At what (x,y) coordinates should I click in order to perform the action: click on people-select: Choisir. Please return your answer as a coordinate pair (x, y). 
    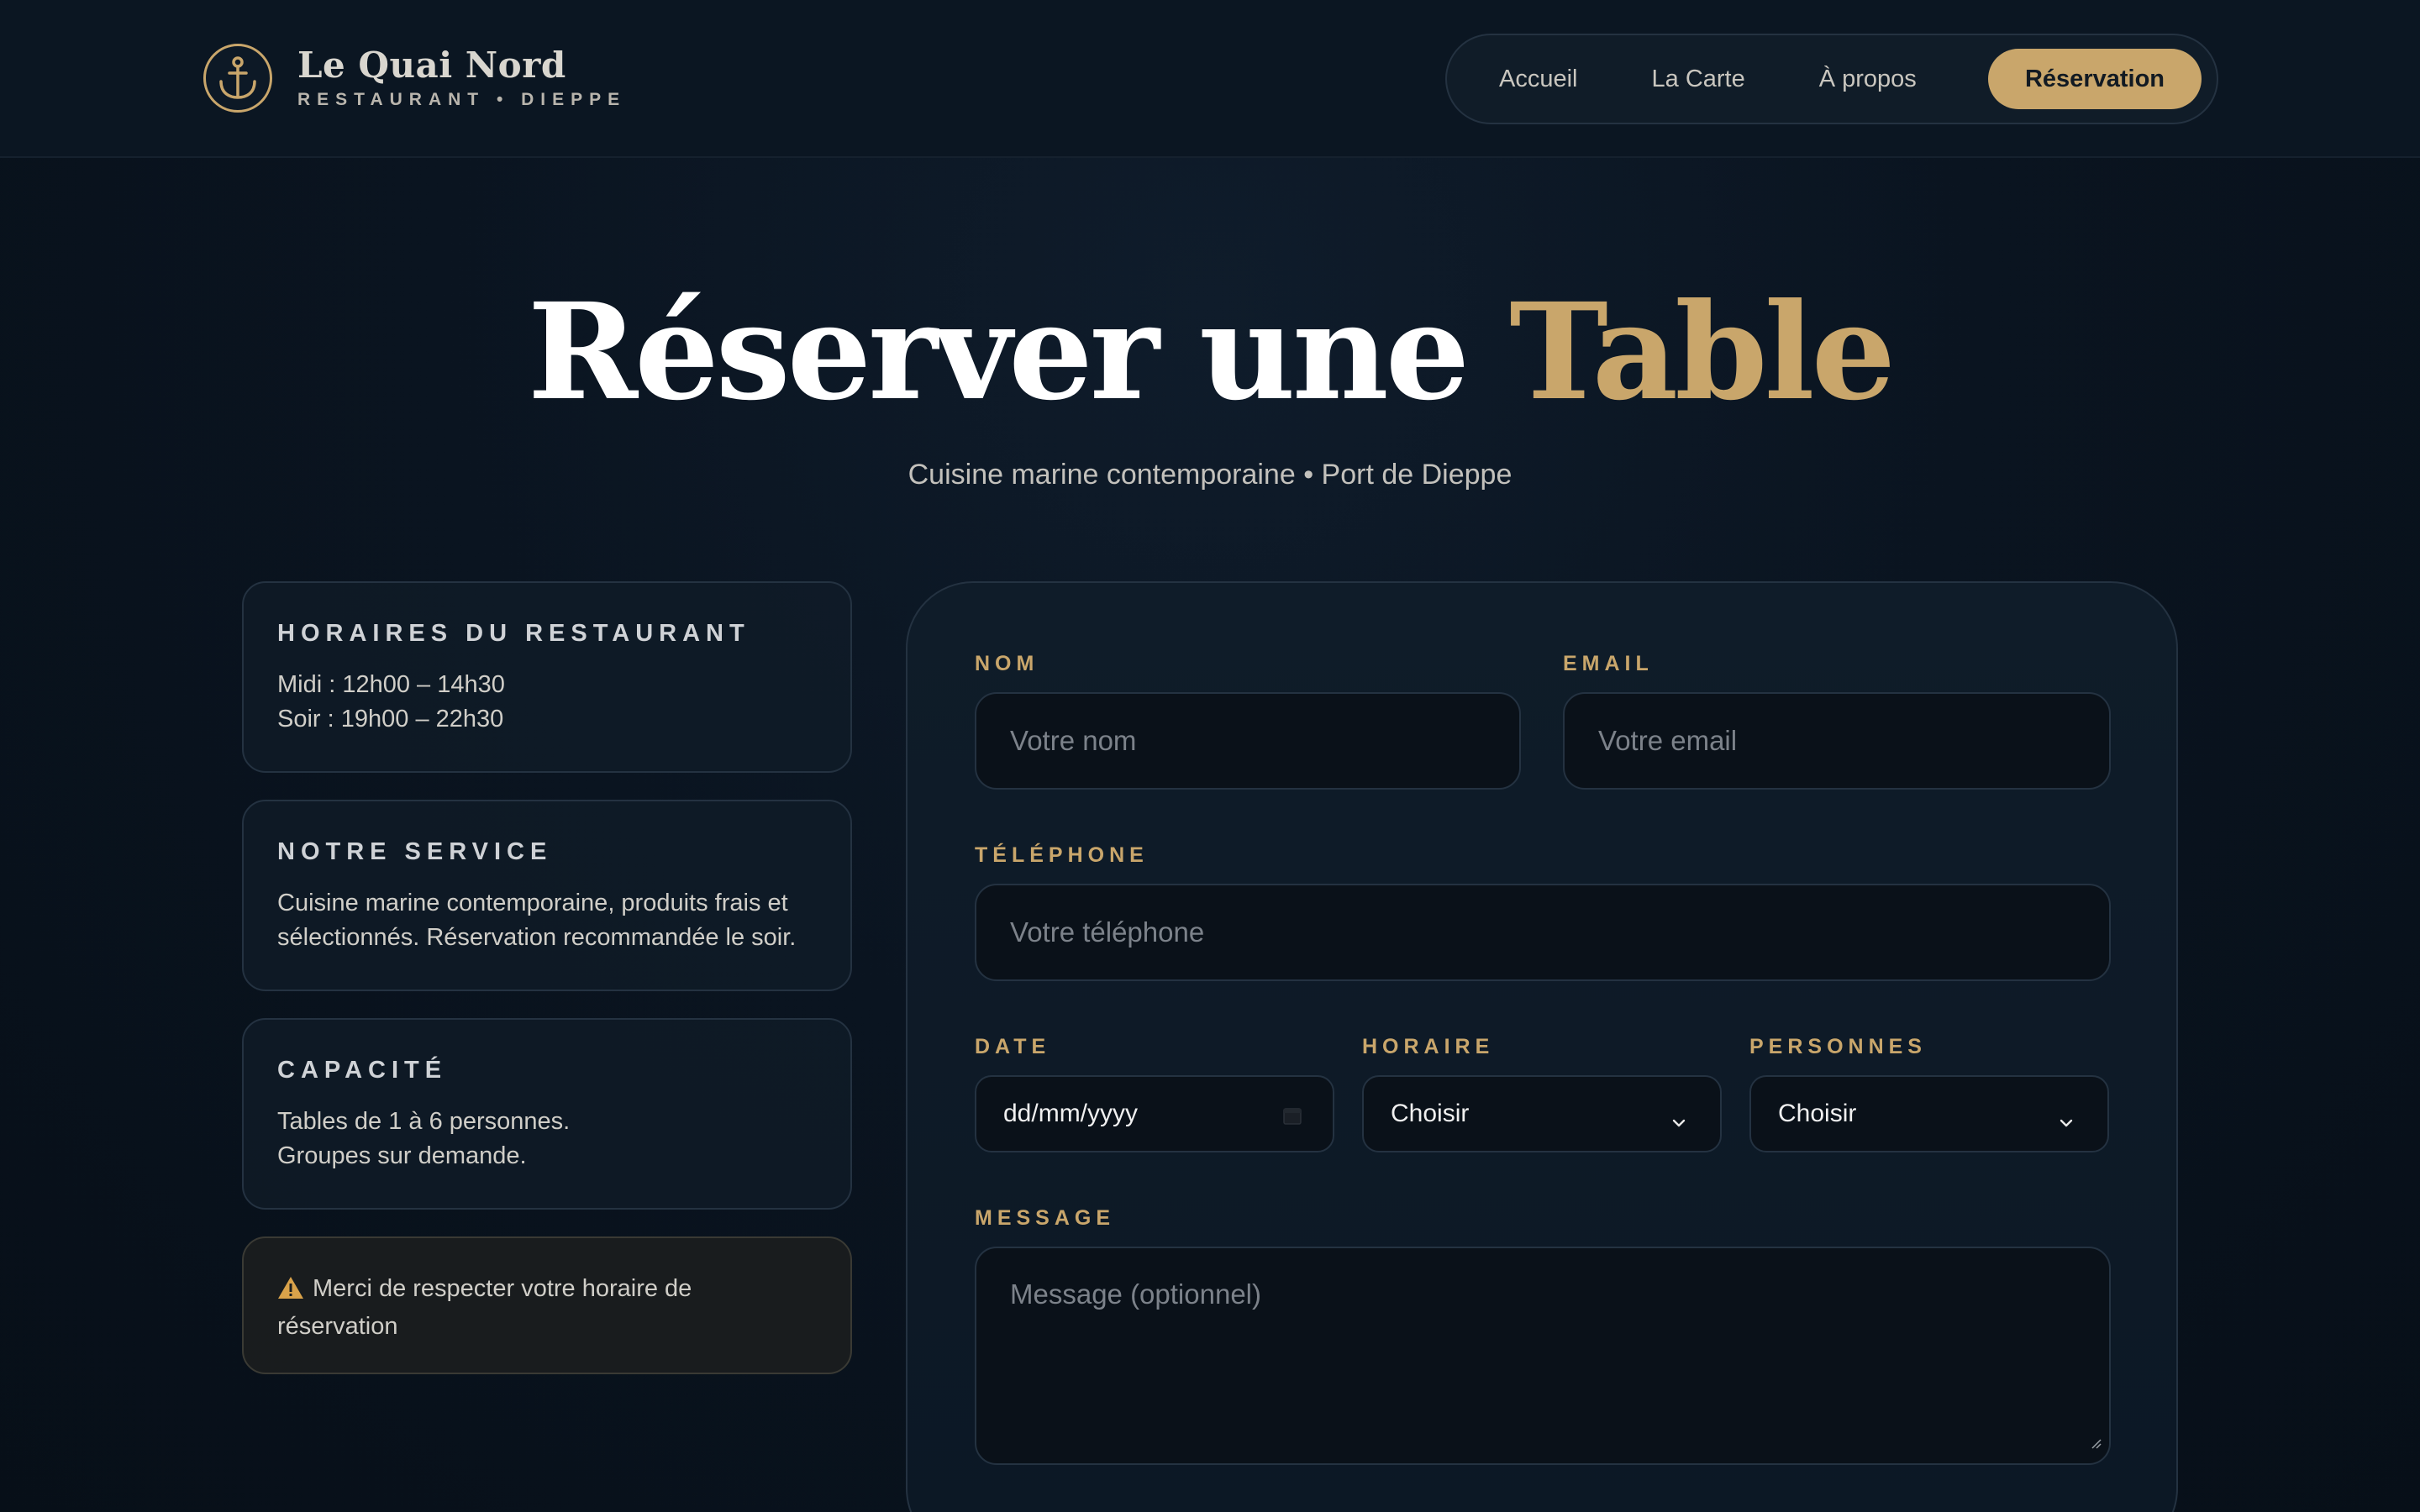
    Looking at the image, I should click on (1929, 1113).